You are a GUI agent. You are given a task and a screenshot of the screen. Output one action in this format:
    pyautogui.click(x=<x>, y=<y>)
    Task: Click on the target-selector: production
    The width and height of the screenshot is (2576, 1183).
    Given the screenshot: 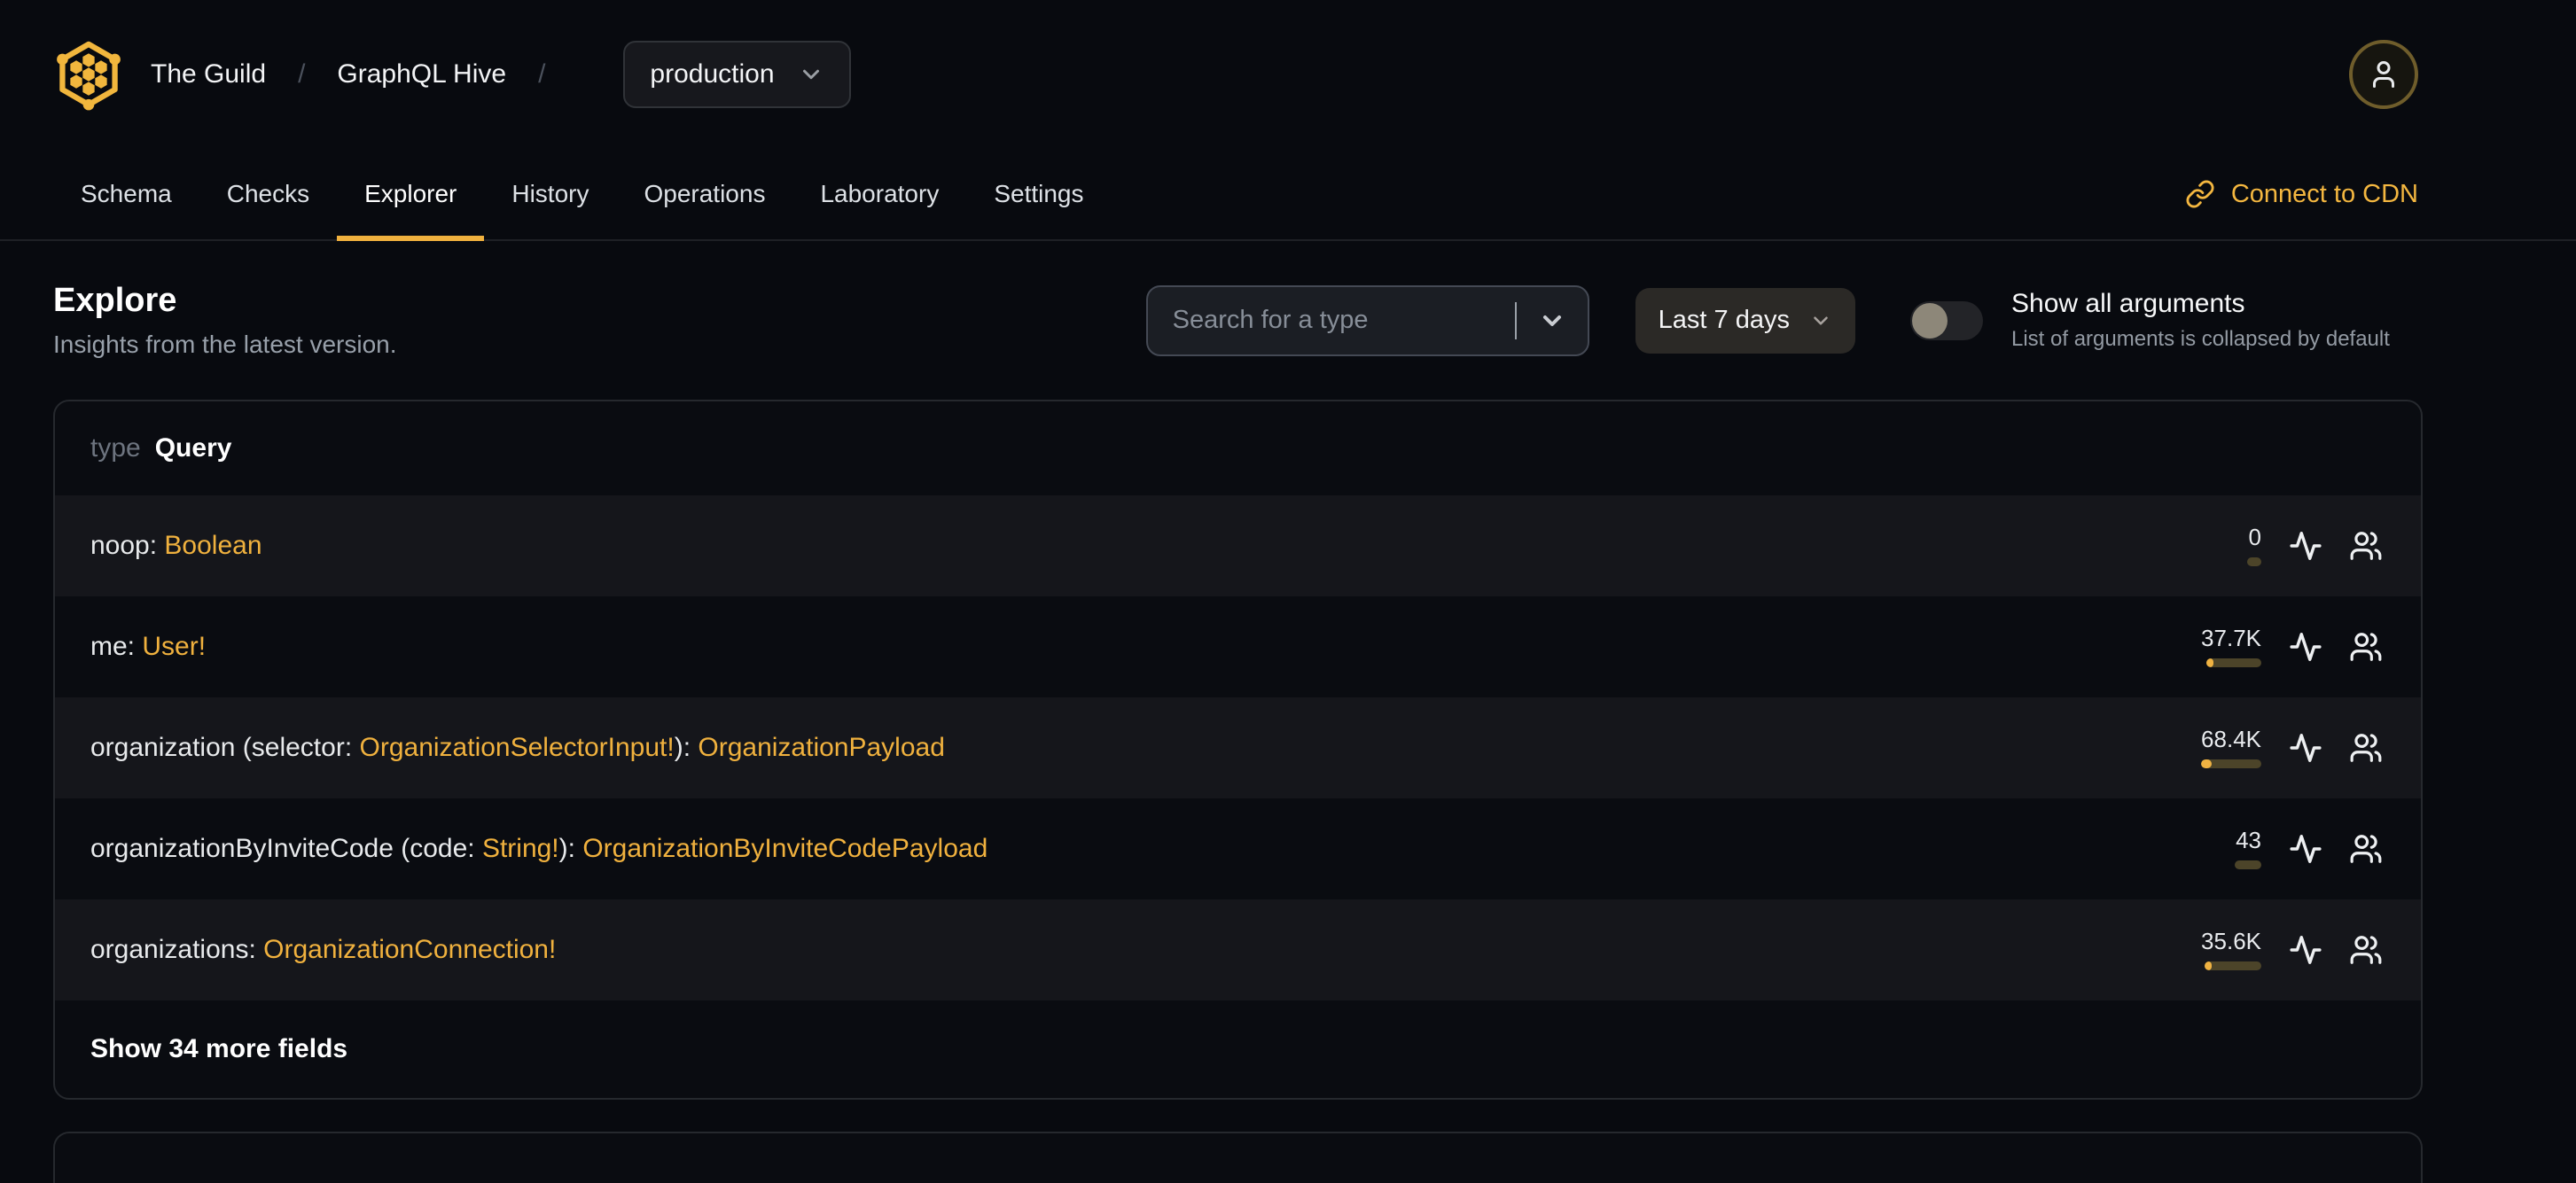 What is the action you would take?
    pyautogui.click(x=737, y=74)
    